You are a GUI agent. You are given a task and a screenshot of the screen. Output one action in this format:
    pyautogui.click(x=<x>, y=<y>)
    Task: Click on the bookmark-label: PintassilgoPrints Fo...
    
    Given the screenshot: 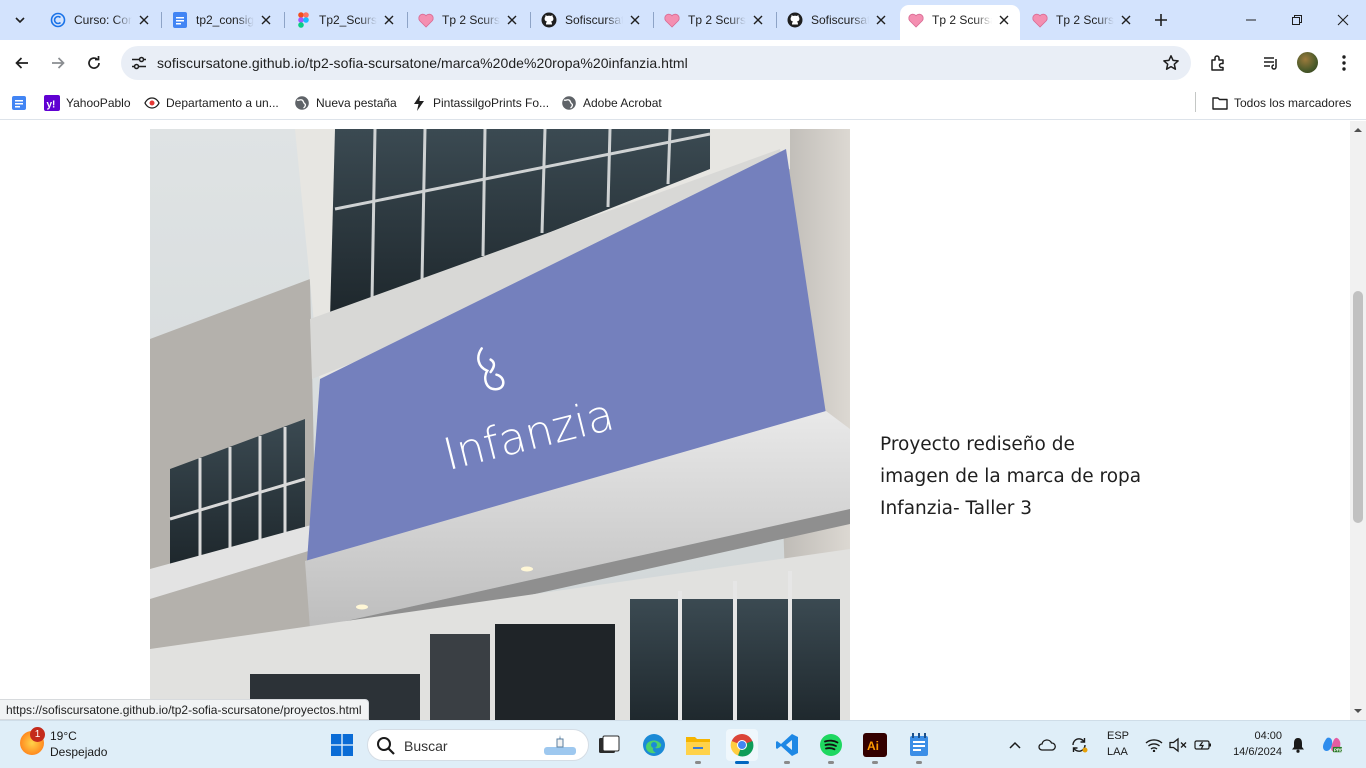 What is the action you would take?
    pyautogui.click(x=491, y=103)
    